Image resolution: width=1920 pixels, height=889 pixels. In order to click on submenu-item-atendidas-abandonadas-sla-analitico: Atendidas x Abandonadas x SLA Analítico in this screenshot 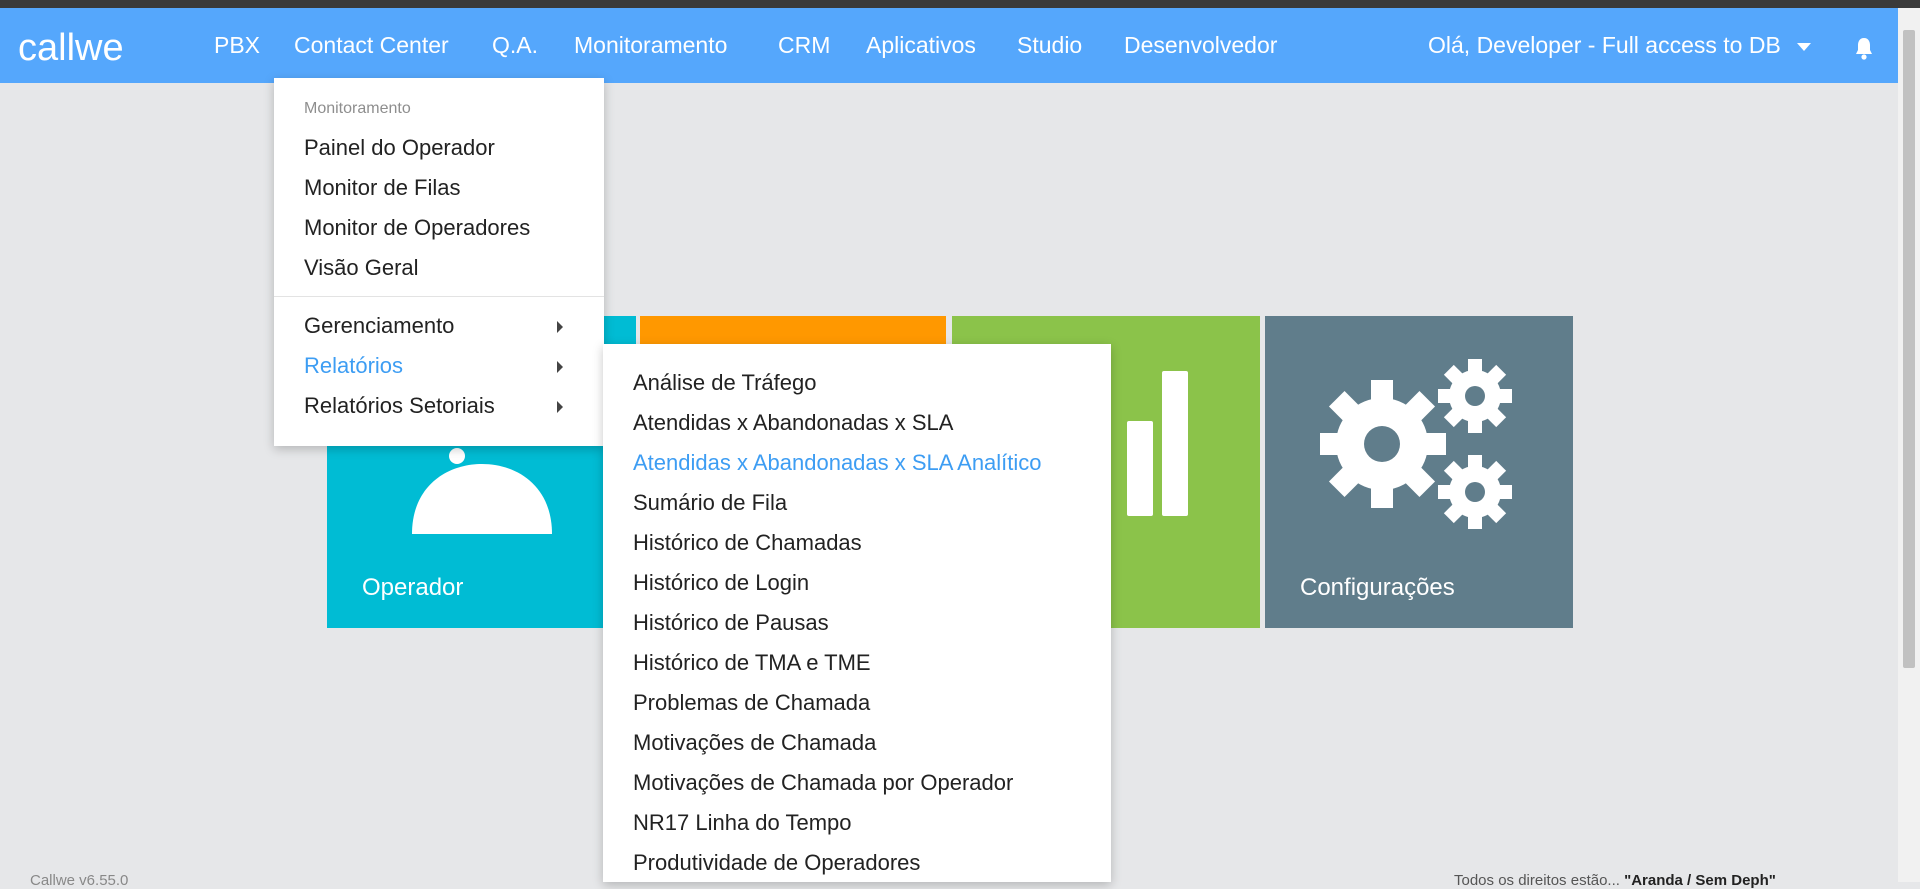, I will do `click(837, 463)`.